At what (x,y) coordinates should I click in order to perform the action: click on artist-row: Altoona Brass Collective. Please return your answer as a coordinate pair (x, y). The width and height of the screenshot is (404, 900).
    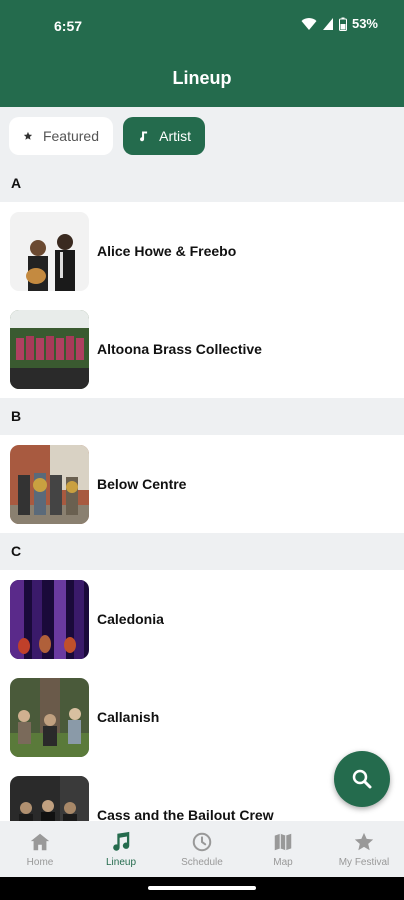
    Looking at the image, I should click on (202, 349).